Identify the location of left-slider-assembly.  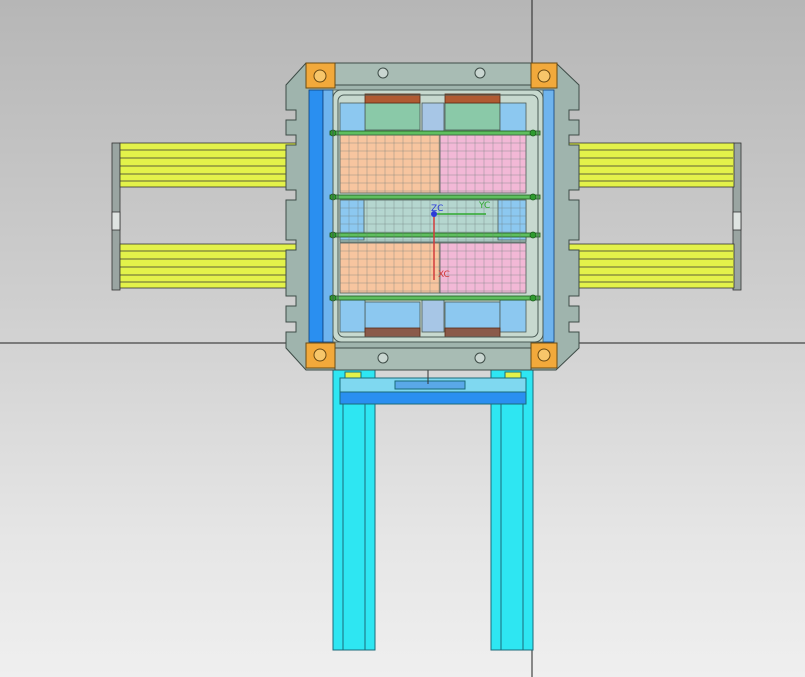
(209, 216).